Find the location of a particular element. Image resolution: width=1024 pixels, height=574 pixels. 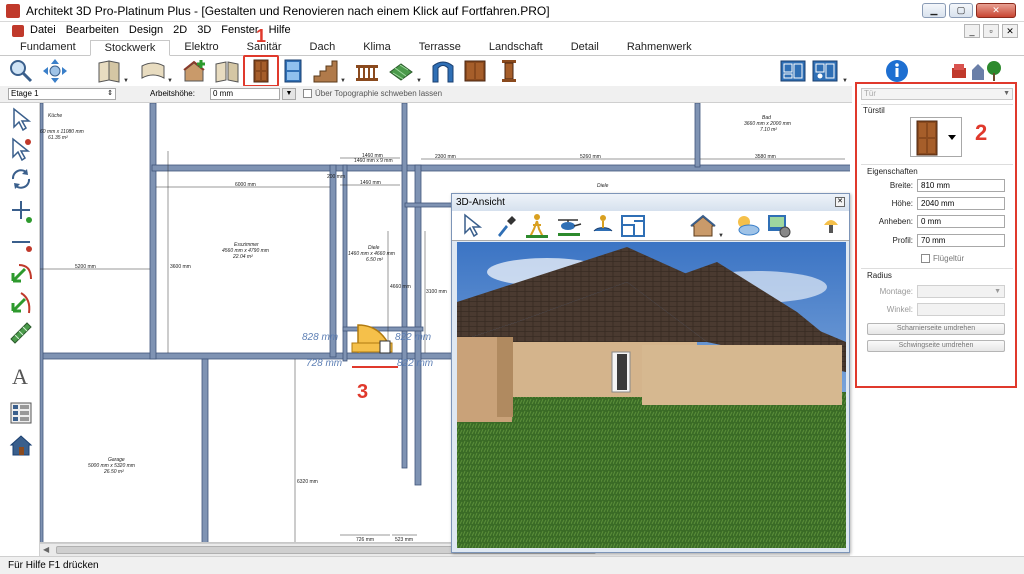

add-point-icon is located at coordinates (21, 211).